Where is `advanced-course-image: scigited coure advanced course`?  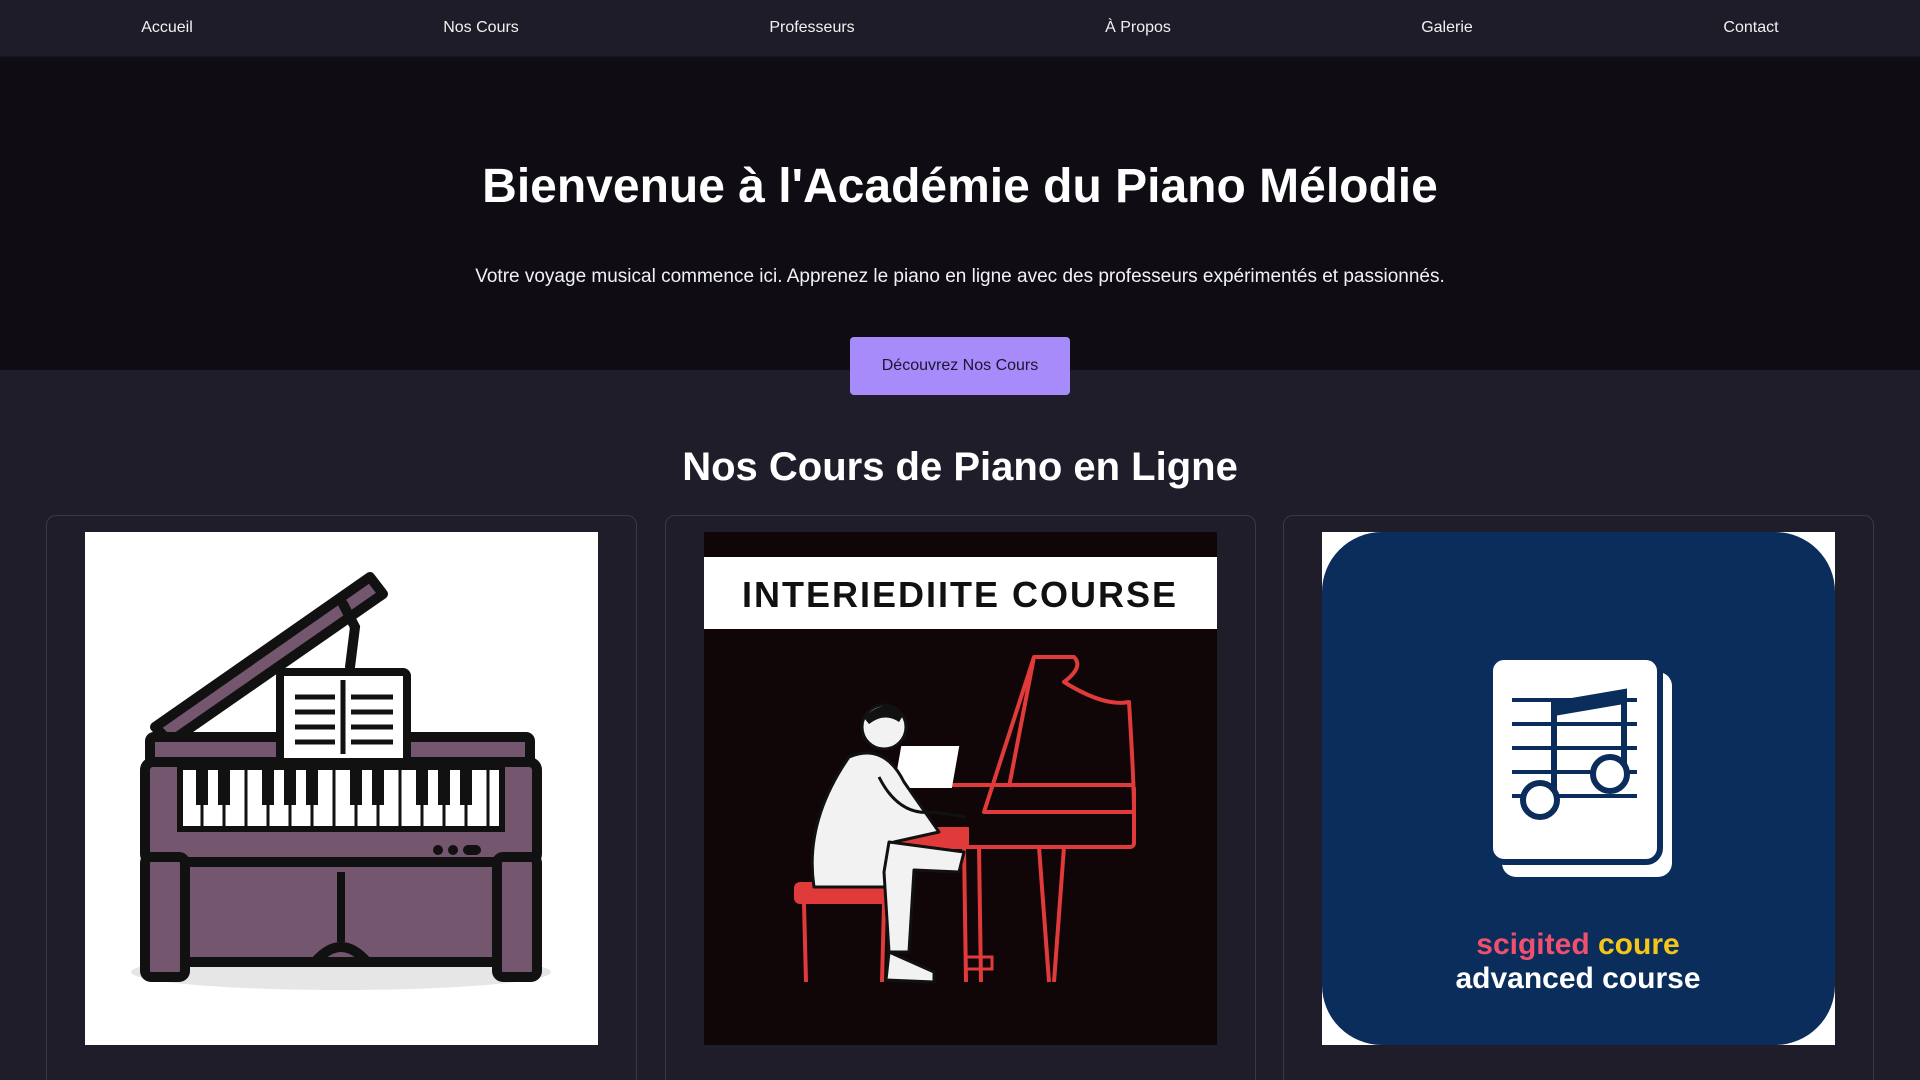
advanced-course-image: scigited coure advanced course is located at coordinates (1578, 788).